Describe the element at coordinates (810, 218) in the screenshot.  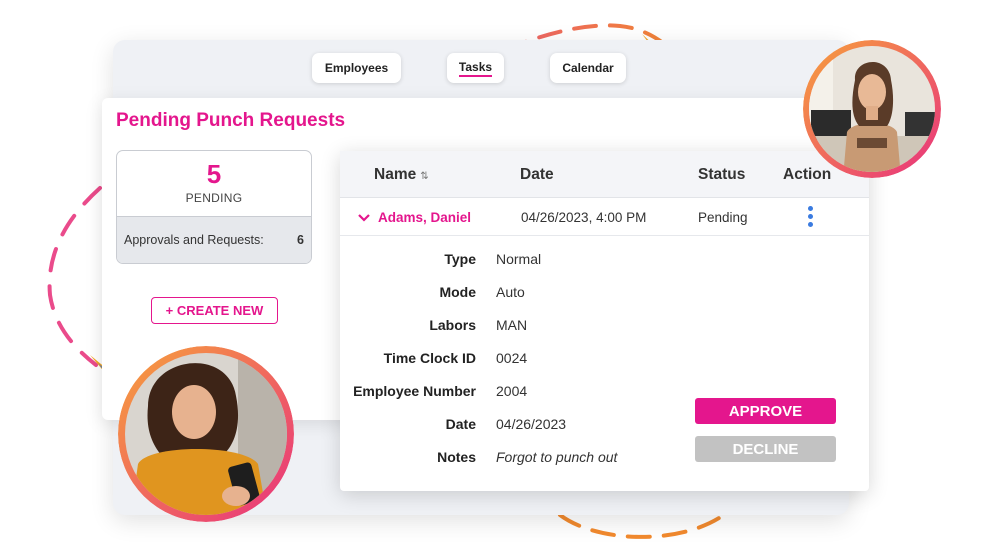
I see `kebab-menu-icon` at that location.